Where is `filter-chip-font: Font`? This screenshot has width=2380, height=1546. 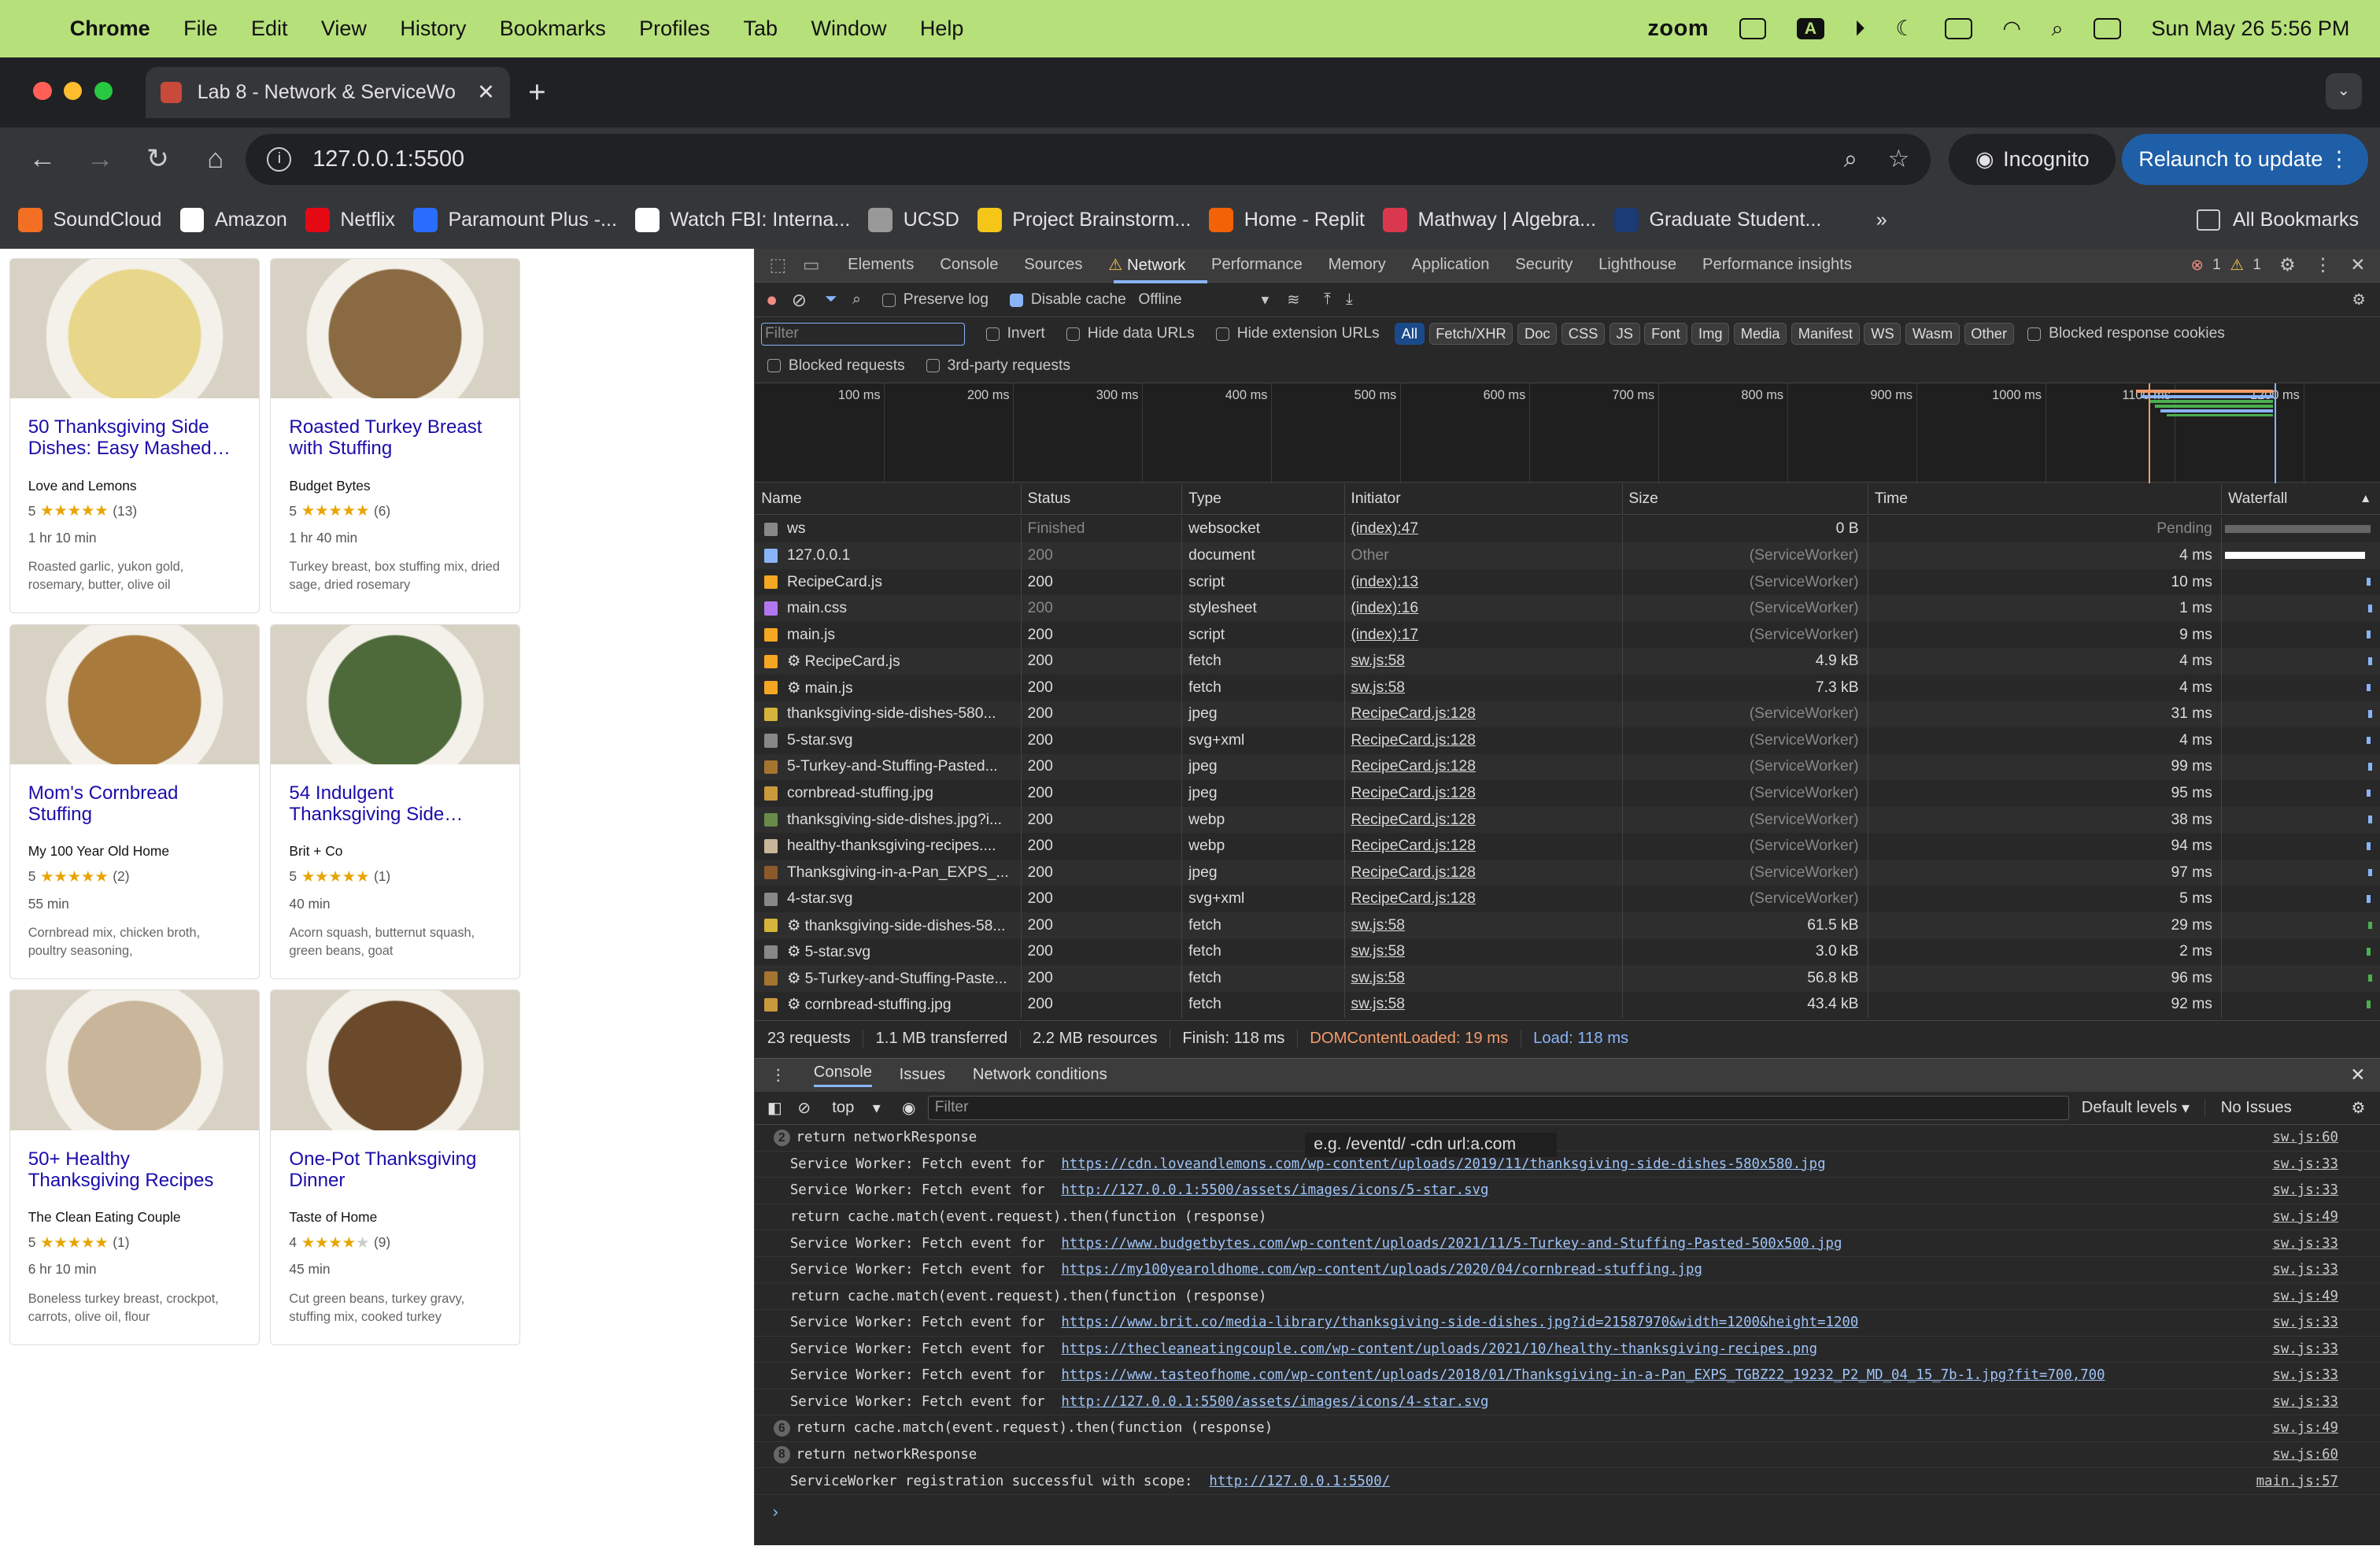 filter-chip-font: Font is located at coordinates (1665, 334).